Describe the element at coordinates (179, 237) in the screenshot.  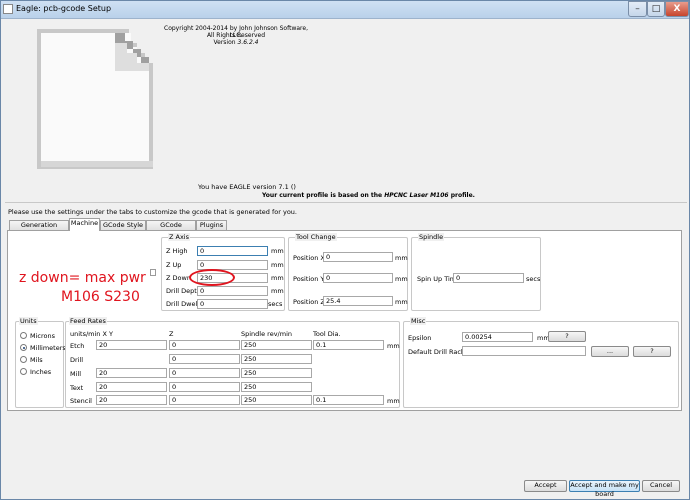
I see `z-axis-title: Z Axis` at that location.